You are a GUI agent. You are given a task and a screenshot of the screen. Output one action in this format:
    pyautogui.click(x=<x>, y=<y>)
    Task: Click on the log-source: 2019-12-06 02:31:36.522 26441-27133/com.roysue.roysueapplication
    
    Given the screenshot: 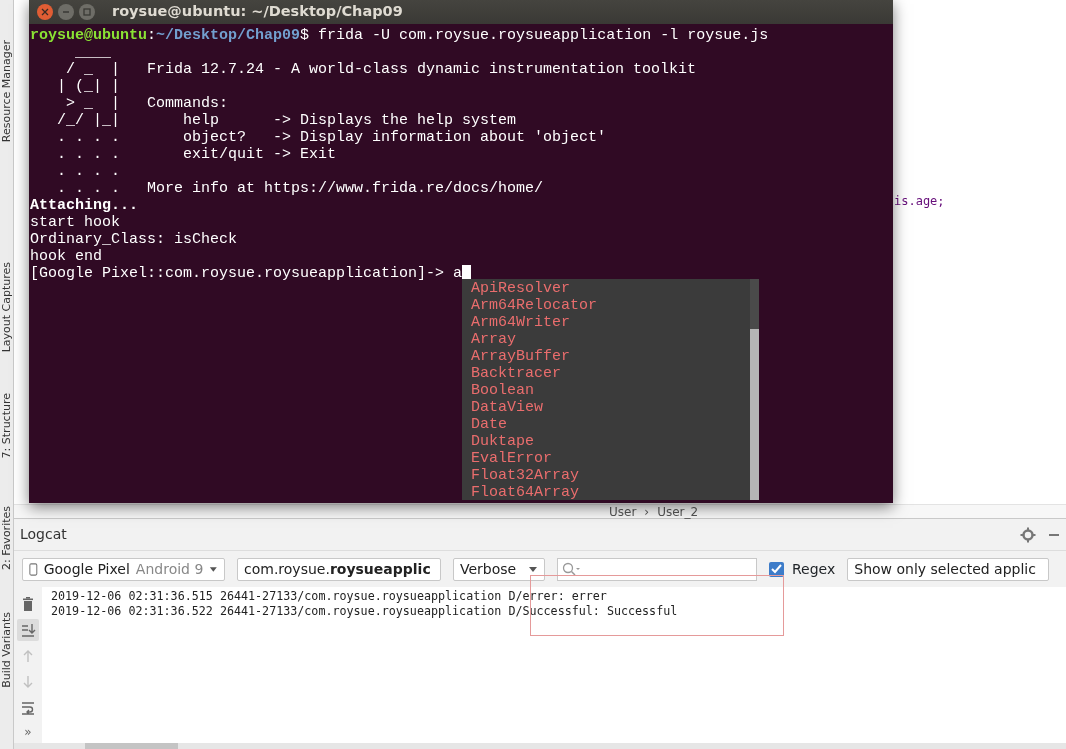 What is the action you would take?
    pyautogui.click(x=276, y=611)
    